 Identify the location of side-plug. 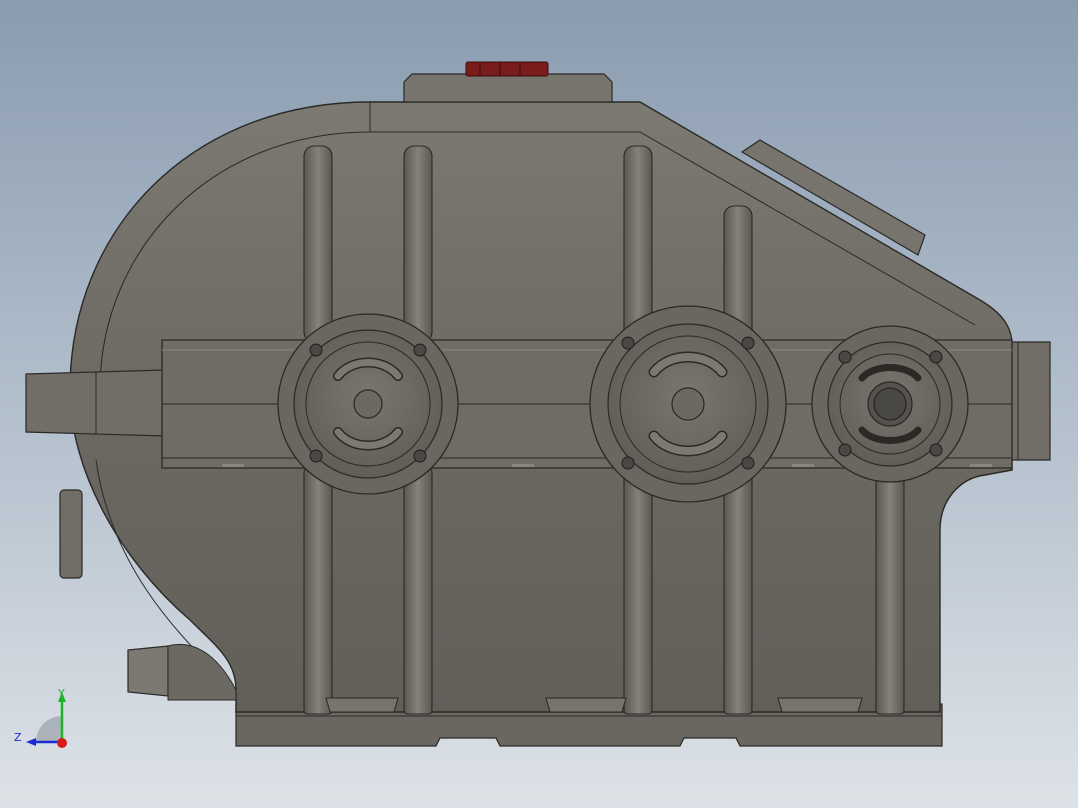
(71, 534).